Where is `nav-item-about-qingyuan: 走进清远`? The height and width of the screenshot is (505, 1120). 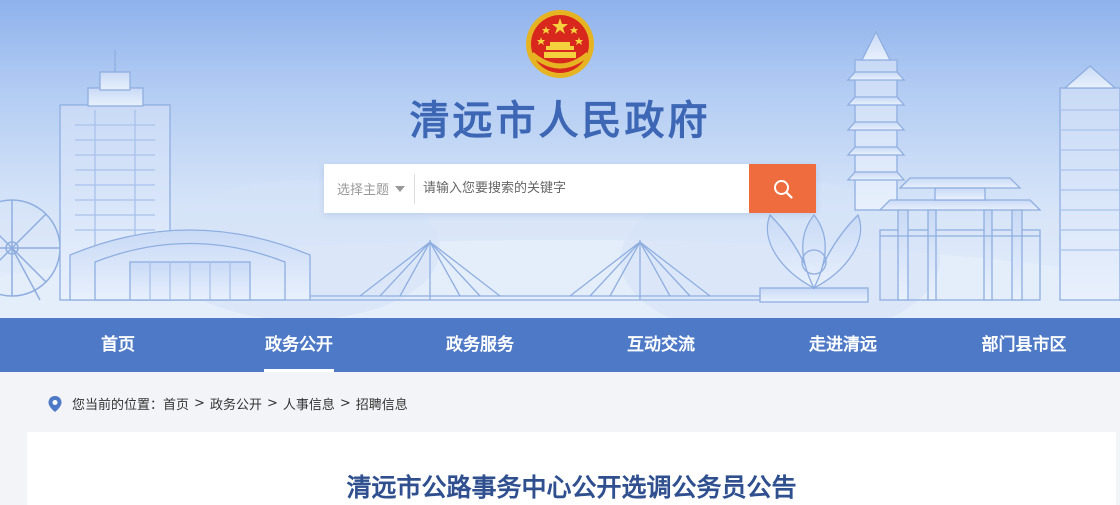 nav-item-about-qingyuan: 走进清远 is located at coordinates (843, 345).